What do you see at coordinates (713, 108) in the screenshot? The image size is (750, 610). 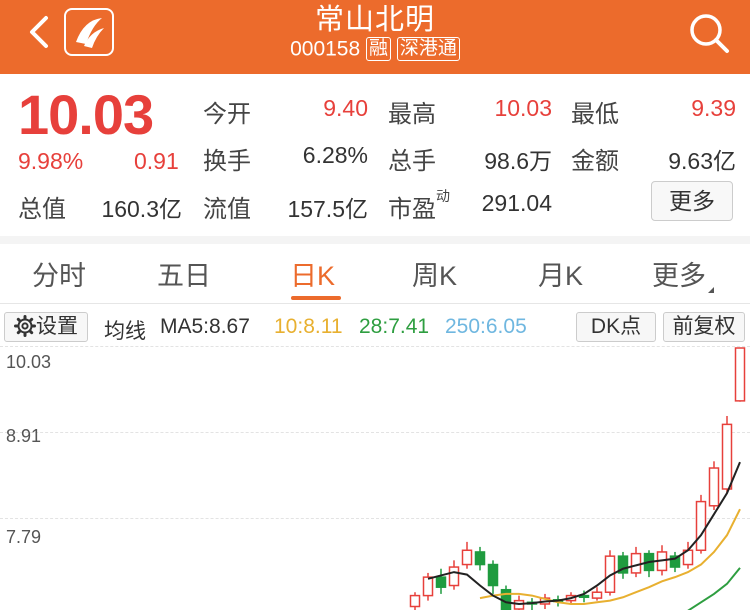 I see `low-value: 9.39` at bounding box center [713, 108].